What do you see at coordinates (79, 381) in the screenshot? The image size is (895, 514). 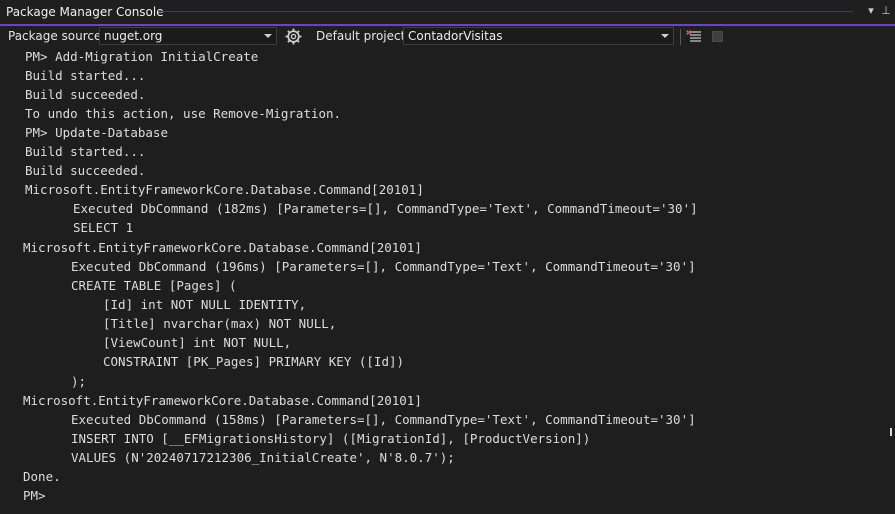 I see `console-line: );` at bounding box center [79, 381].